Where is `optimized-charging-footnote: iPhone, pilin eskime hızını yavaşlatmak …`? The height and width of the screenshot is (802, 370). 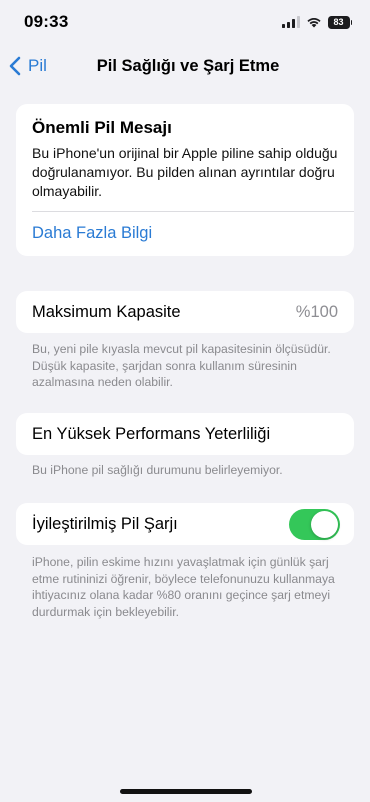 optimized-charging-footnote: iPhone, pilin eskime hızını yavaşlatmak … is located at coordinates (183, 587).